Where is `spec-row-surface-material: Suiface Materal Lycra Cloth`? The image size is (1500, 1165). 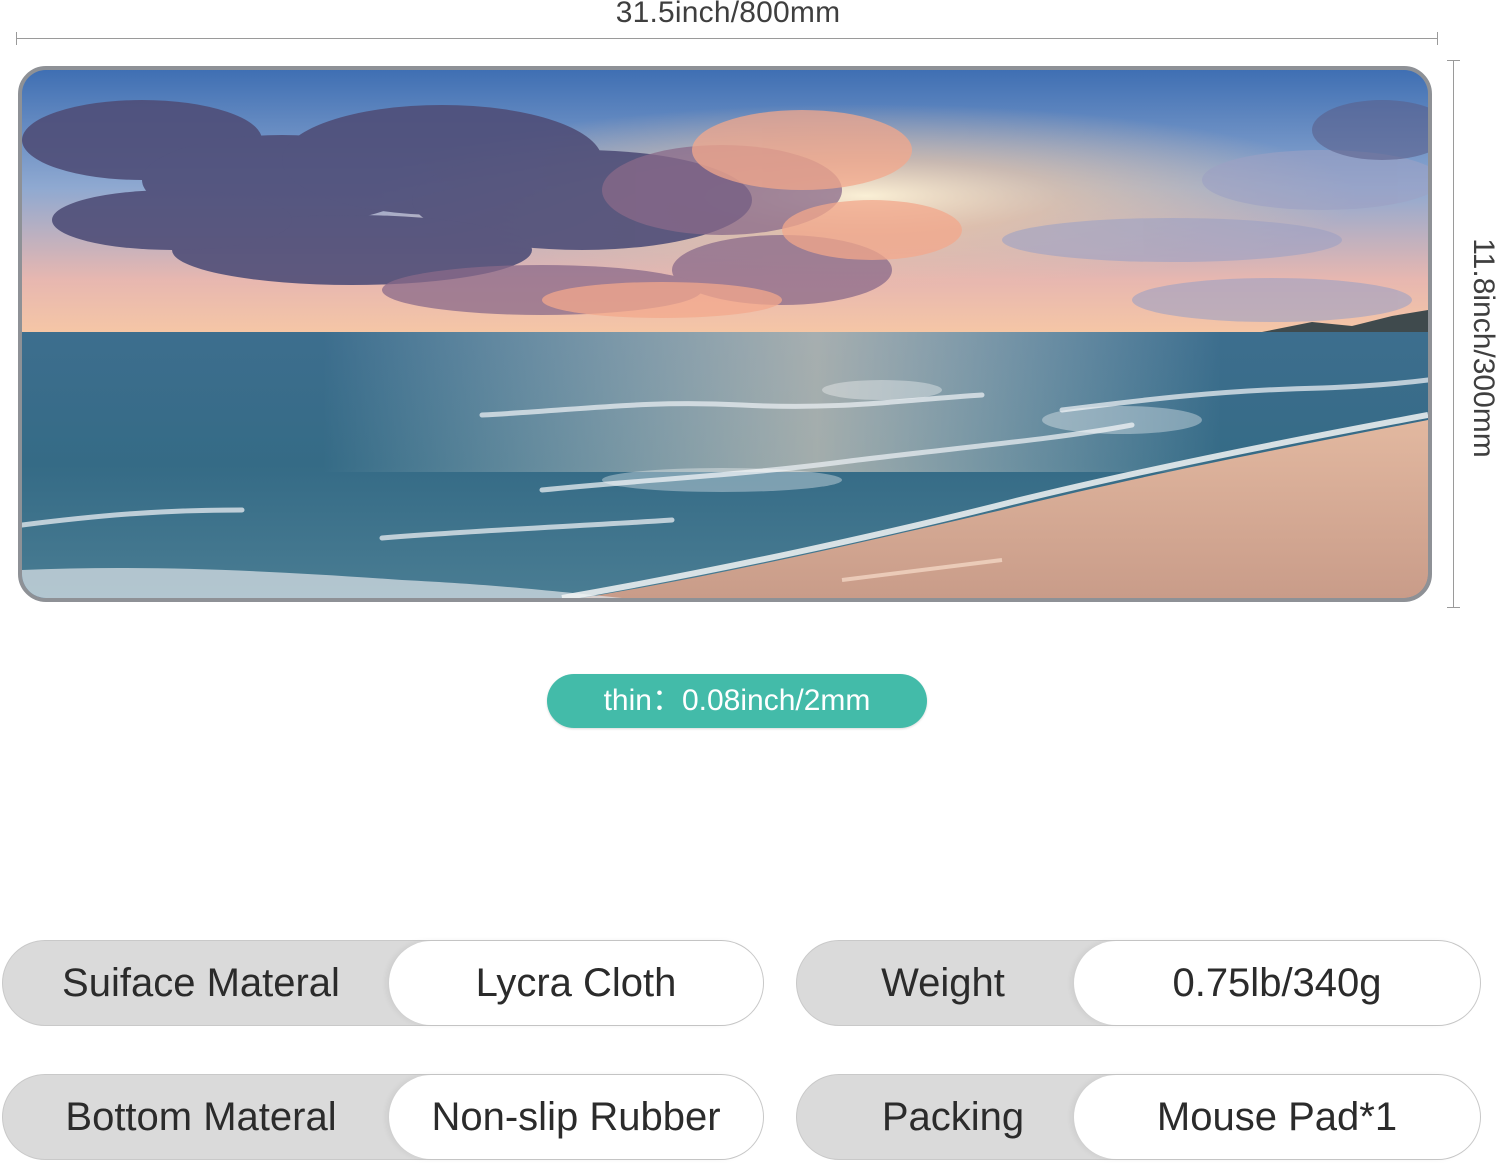 spec-row-surface-material: Suiface Materal Lycra Cloth is located at coordinates (383, 983).